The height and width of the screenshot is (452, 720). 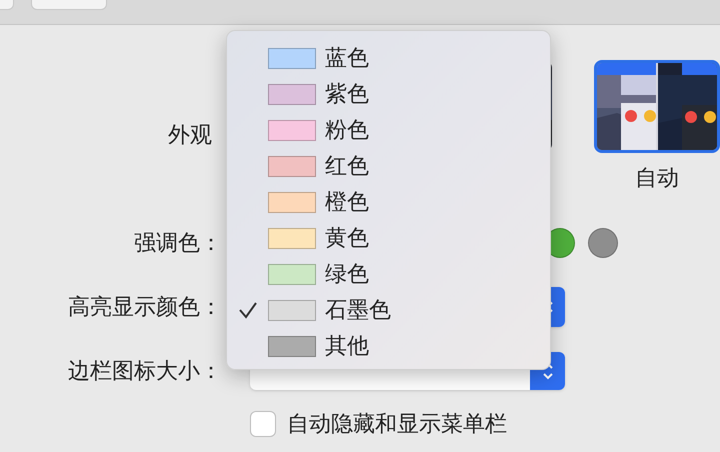 I want to click on checkbox, so click(x=263, y=424).